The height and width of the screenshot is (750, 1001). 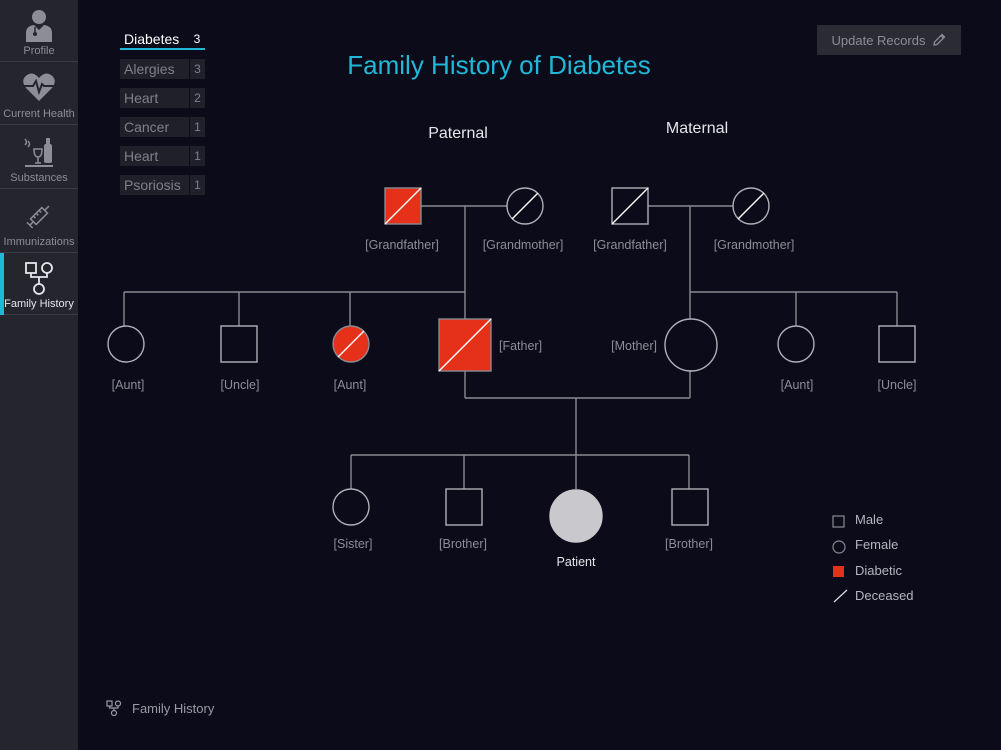 What do you see at coordinates (458, 133) in the screenshot?
I see `paternal-label: Paternal` at bounding box center [458, 133].